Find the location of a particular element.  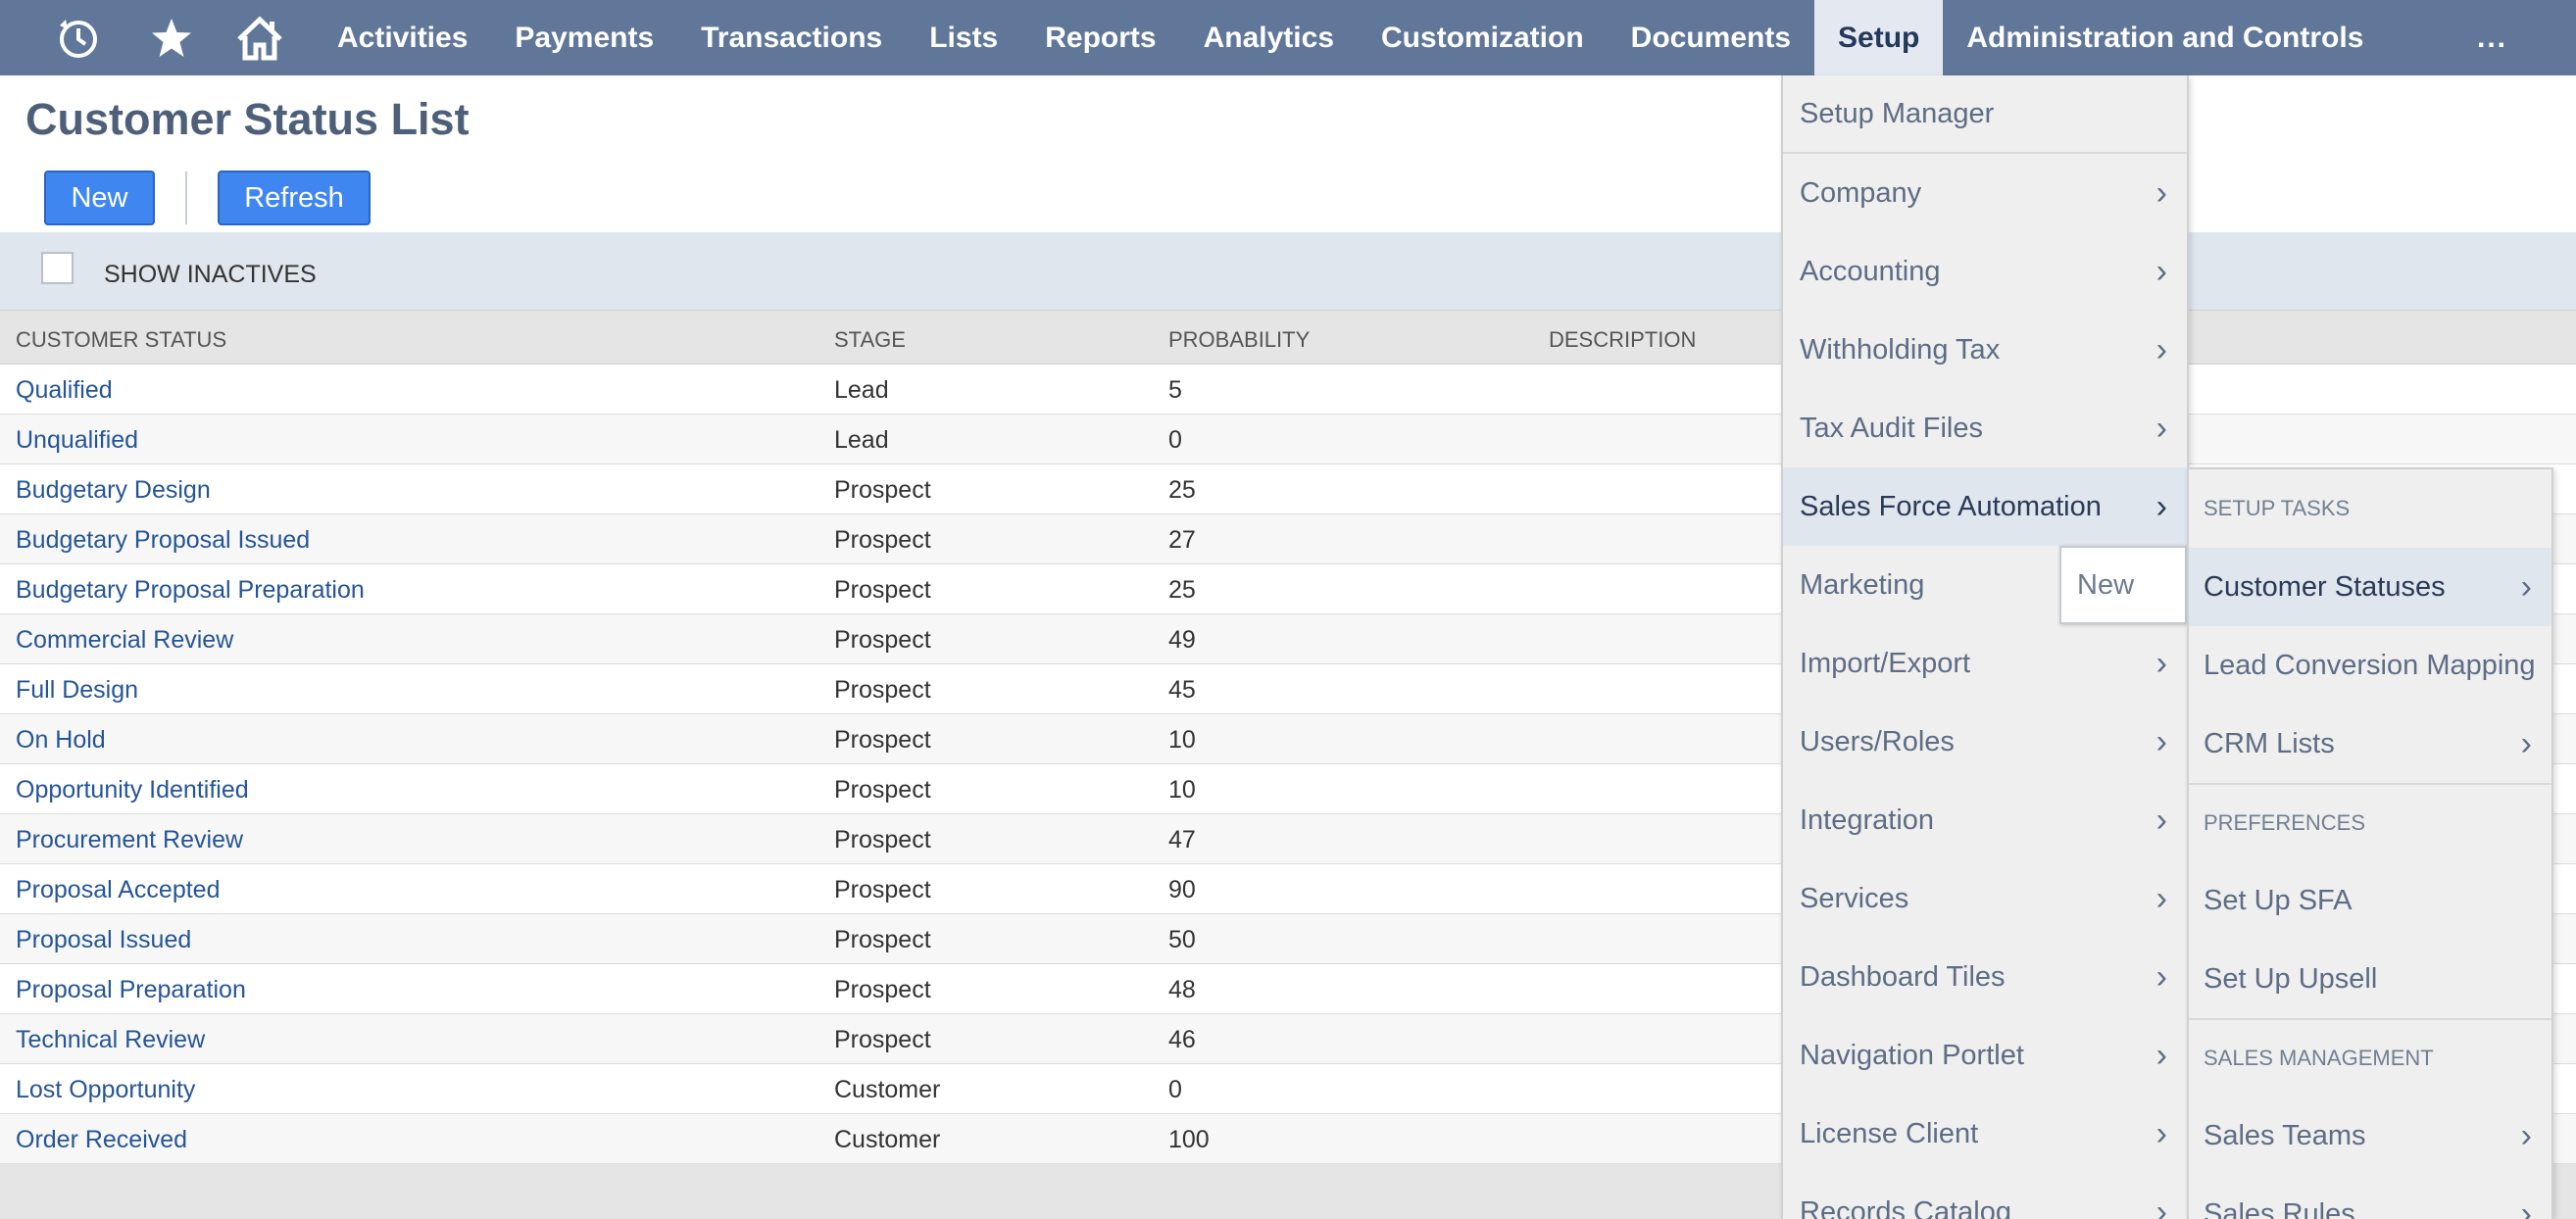

column-header-customer-status: CUSTOMER STATUS is located at coordinates (121, 340).